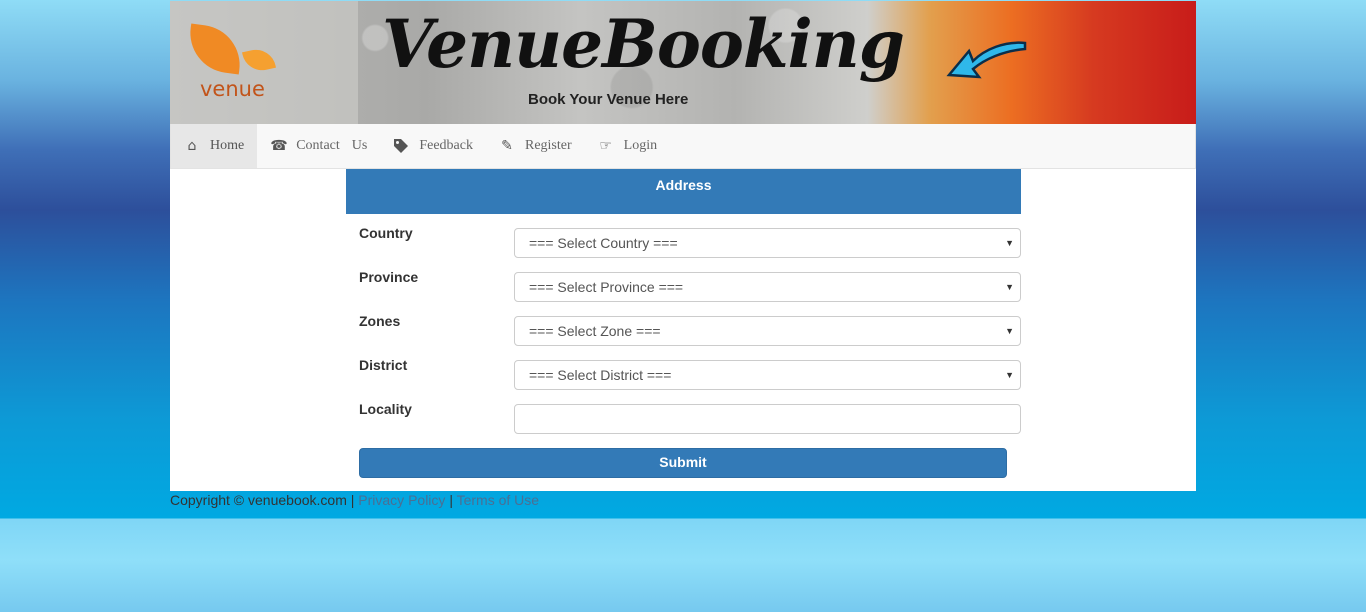 Image resolution: width=1366 pixels, height=612 pixels. What do you see at coordinates (767, 375) in the screenshot?
I see `district-select: === Select District === ▼` at bounding box center [767, 375].